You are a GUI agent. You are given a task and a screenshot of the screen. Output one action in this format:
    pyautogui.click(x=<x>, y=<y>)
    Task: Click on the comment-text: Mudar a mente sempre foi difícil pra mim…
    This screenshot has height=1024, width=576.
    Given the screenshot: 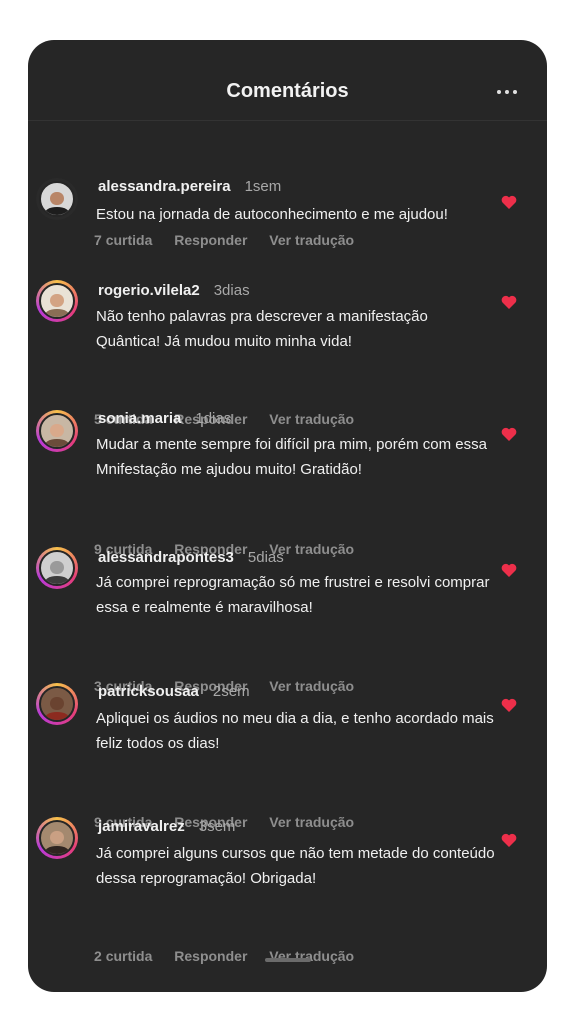 What is the action you would take?
    pyautogui.click(x=291, y=457)
    